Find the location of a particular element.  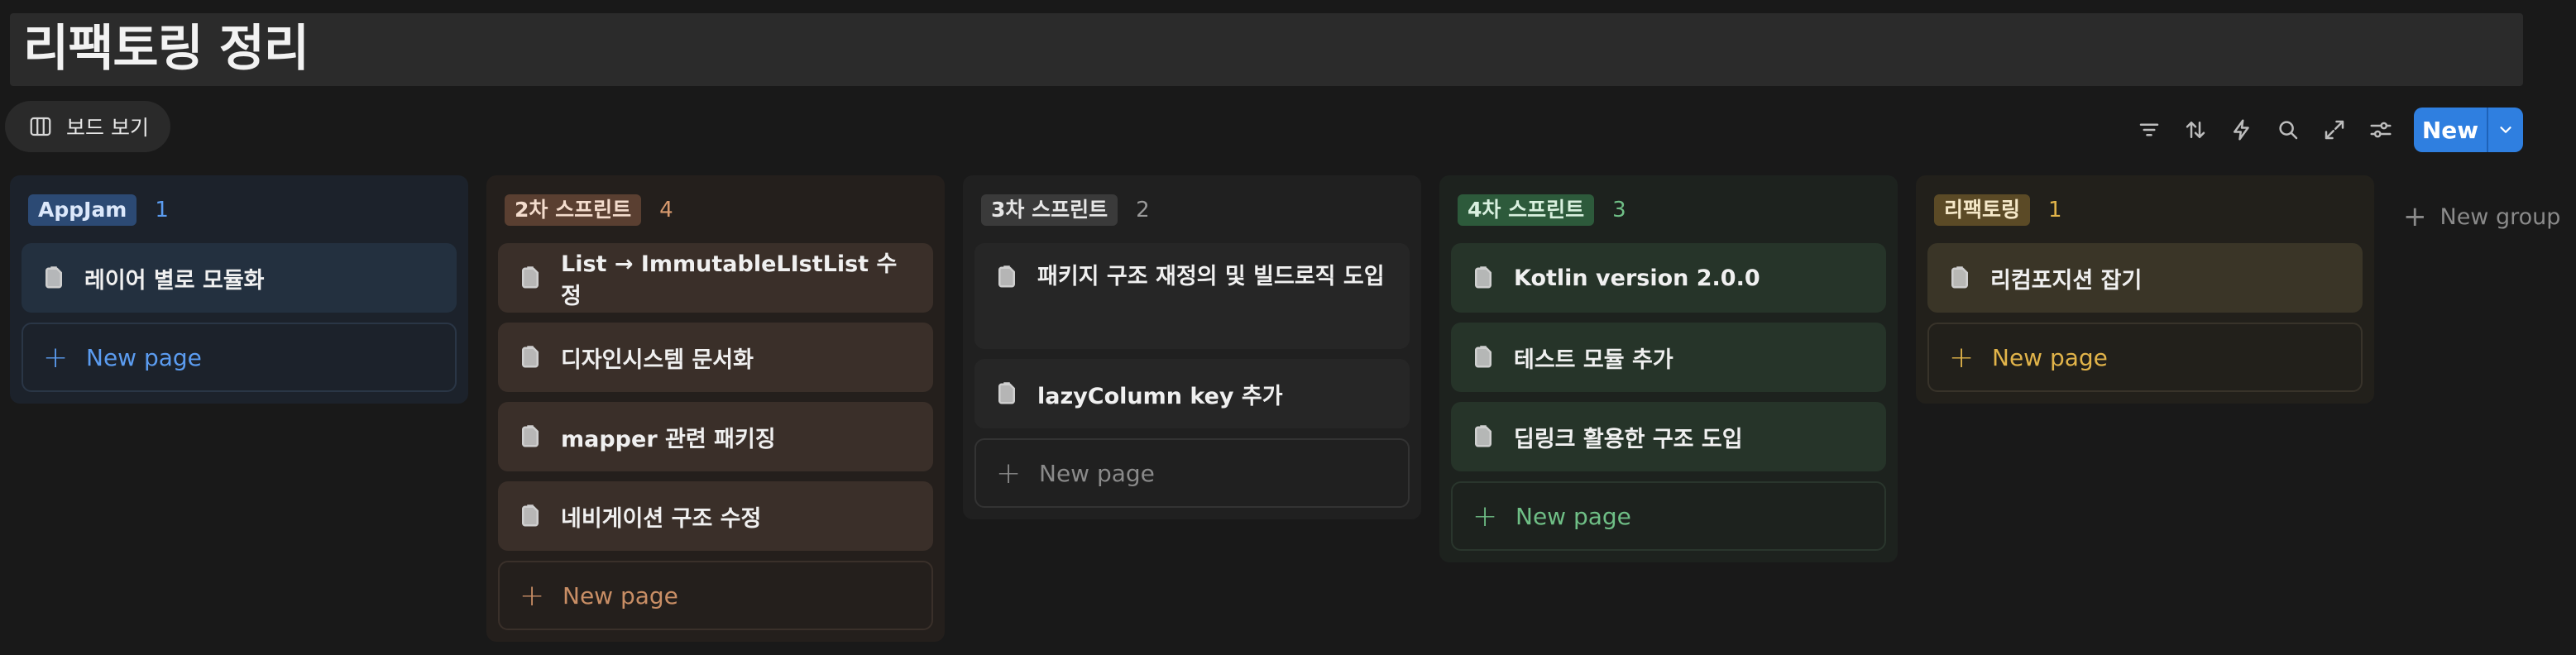

column-header: 4차 스프린트 3 is located at coordinates (1668, 210).